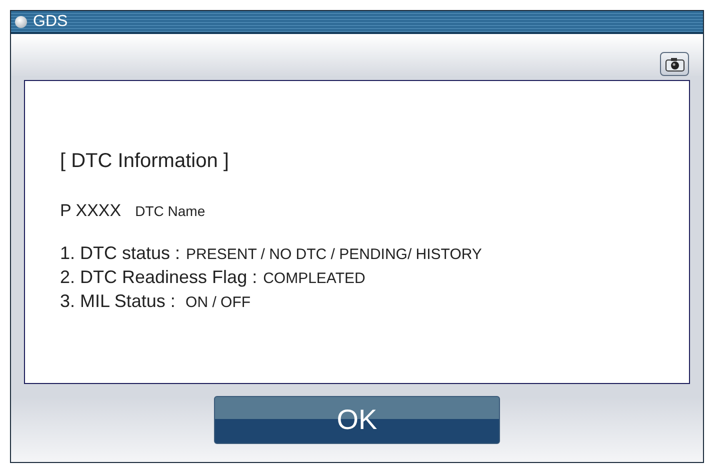  I want to click on dtc-code: P XXXX, so click(91, 211).